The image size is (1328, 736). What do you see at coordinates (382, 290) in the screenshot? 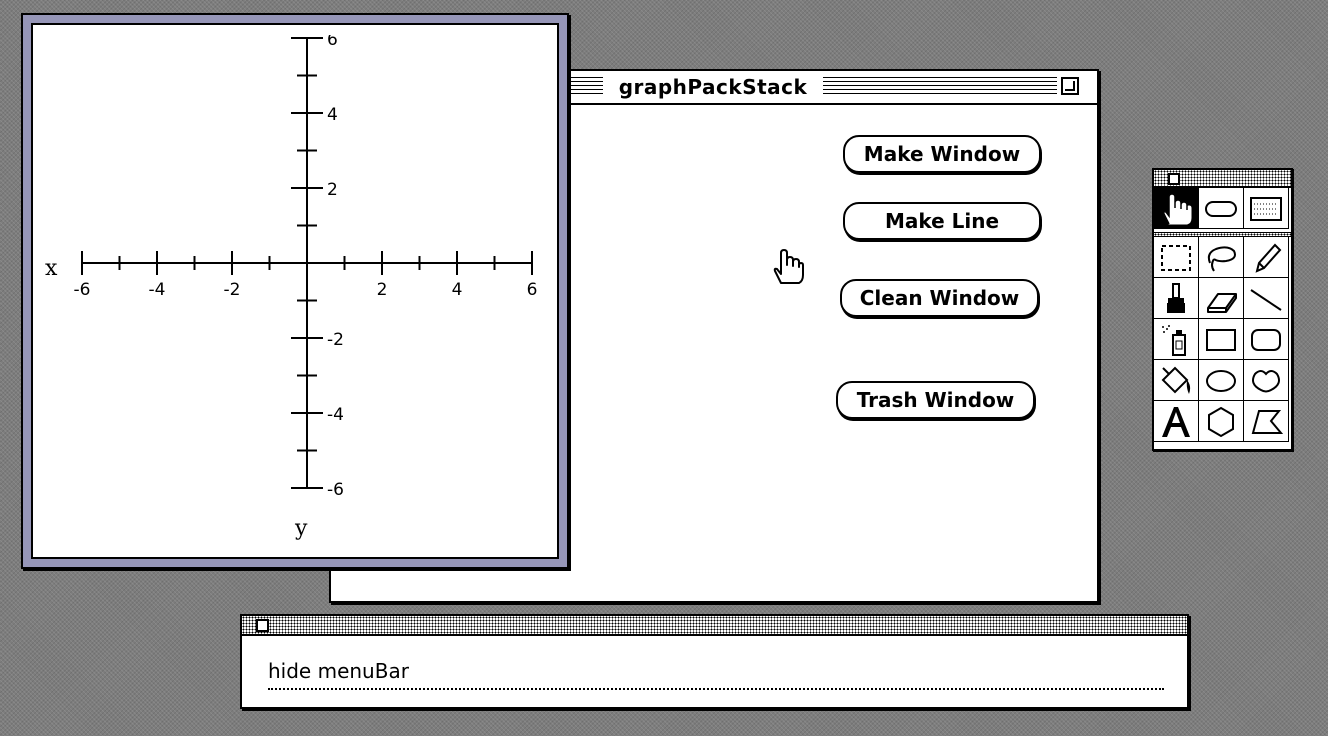
I see `x-tick-label: 2` at bounding box center [382, 290].